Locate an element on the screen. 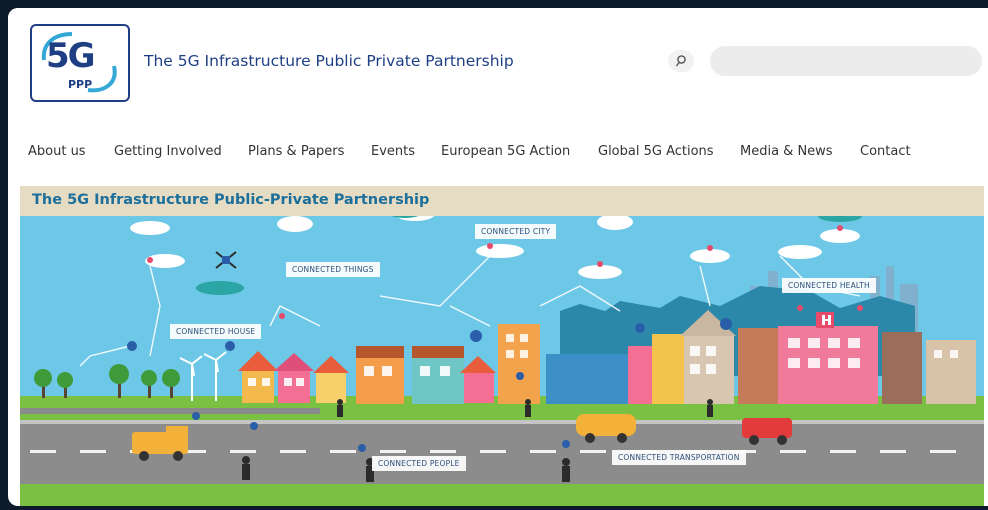  search-input is located at coordinates (846, 61).